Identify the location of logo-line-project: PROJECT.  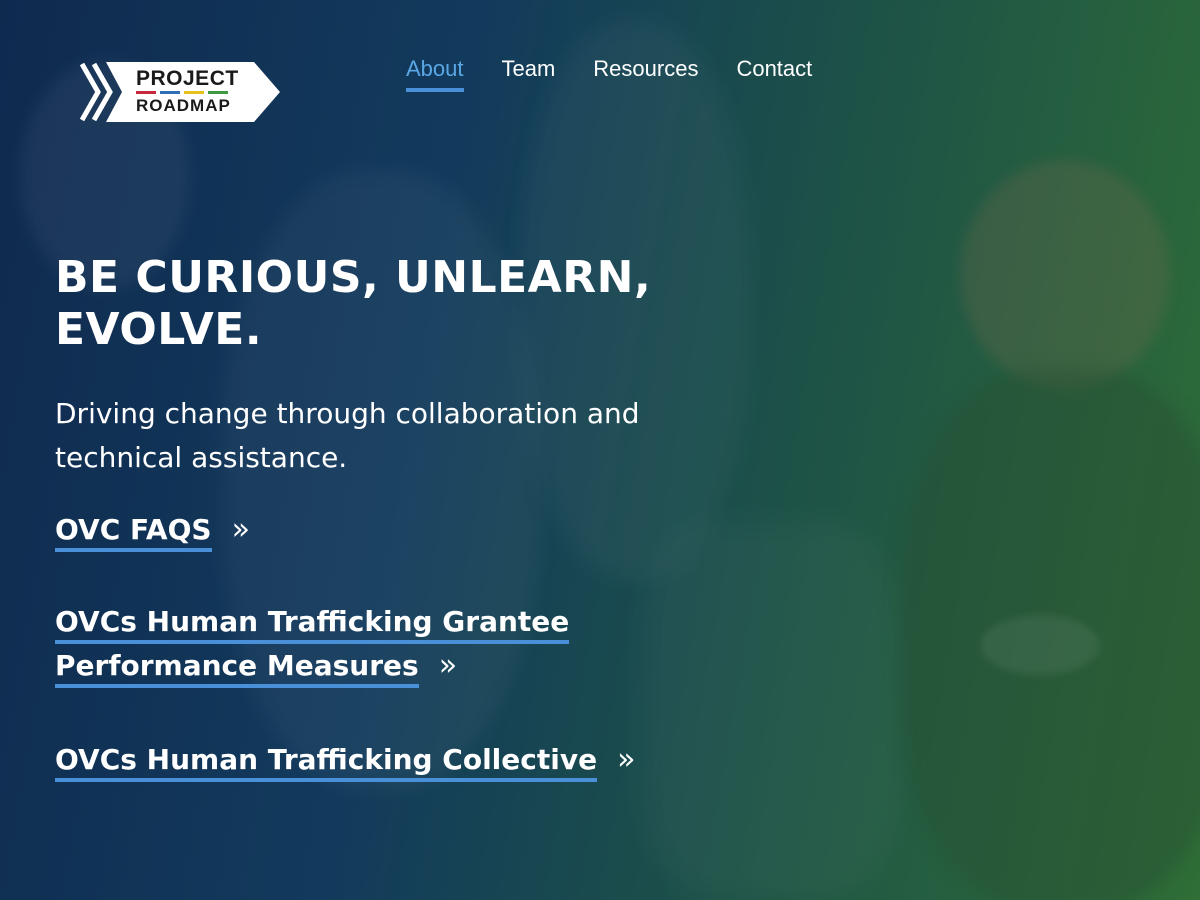
(187, 78).